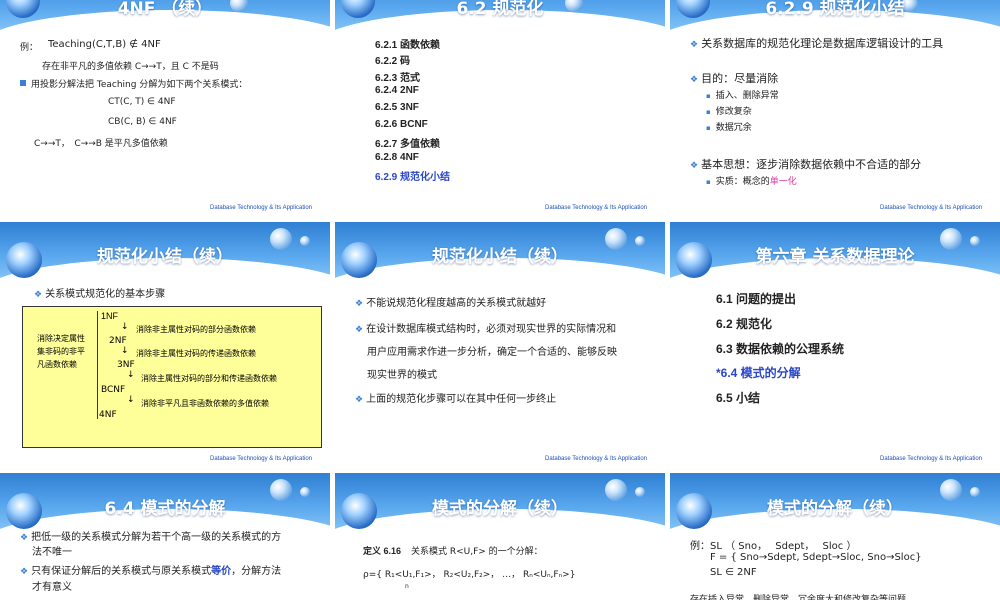 This screenshot has width=1000, height=600. What do you see at coordinates (806, 164) in the screenshot?
I see `bullet-item: ❖ 基本思想：逐步消除数据依赖中不合适的部分` at bounding box center [806, 164].